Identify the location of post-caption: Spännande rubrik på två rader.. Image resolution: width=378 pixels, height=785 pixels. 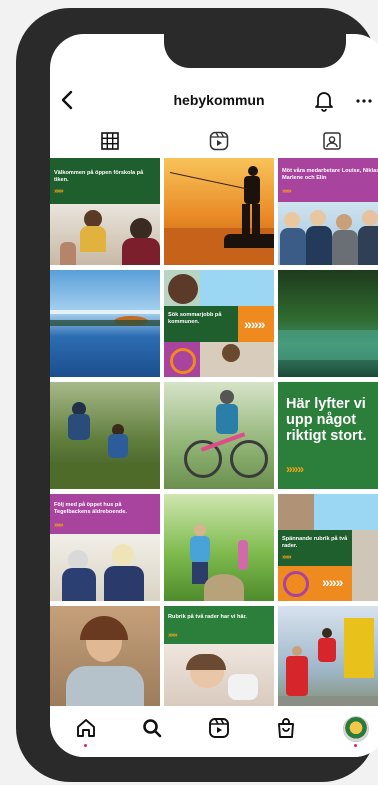
(315, 542).